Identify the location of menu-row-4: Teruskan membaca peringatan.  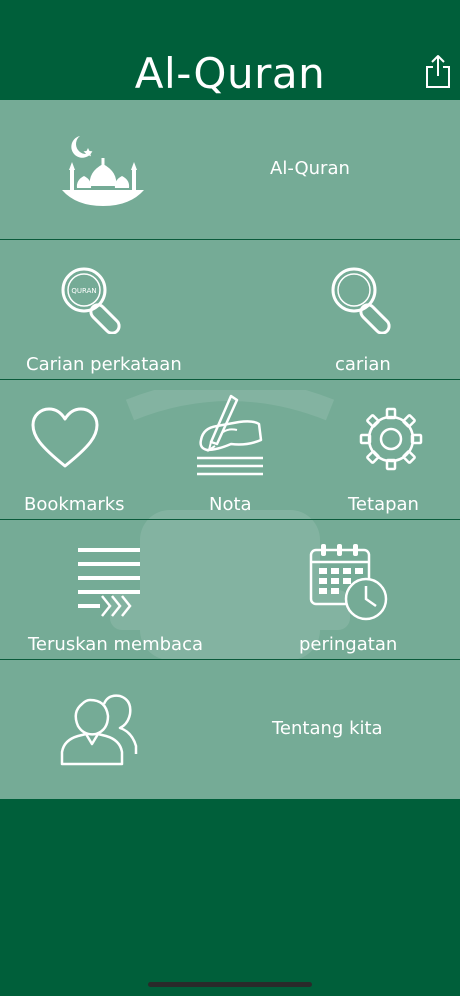
(230, 590).